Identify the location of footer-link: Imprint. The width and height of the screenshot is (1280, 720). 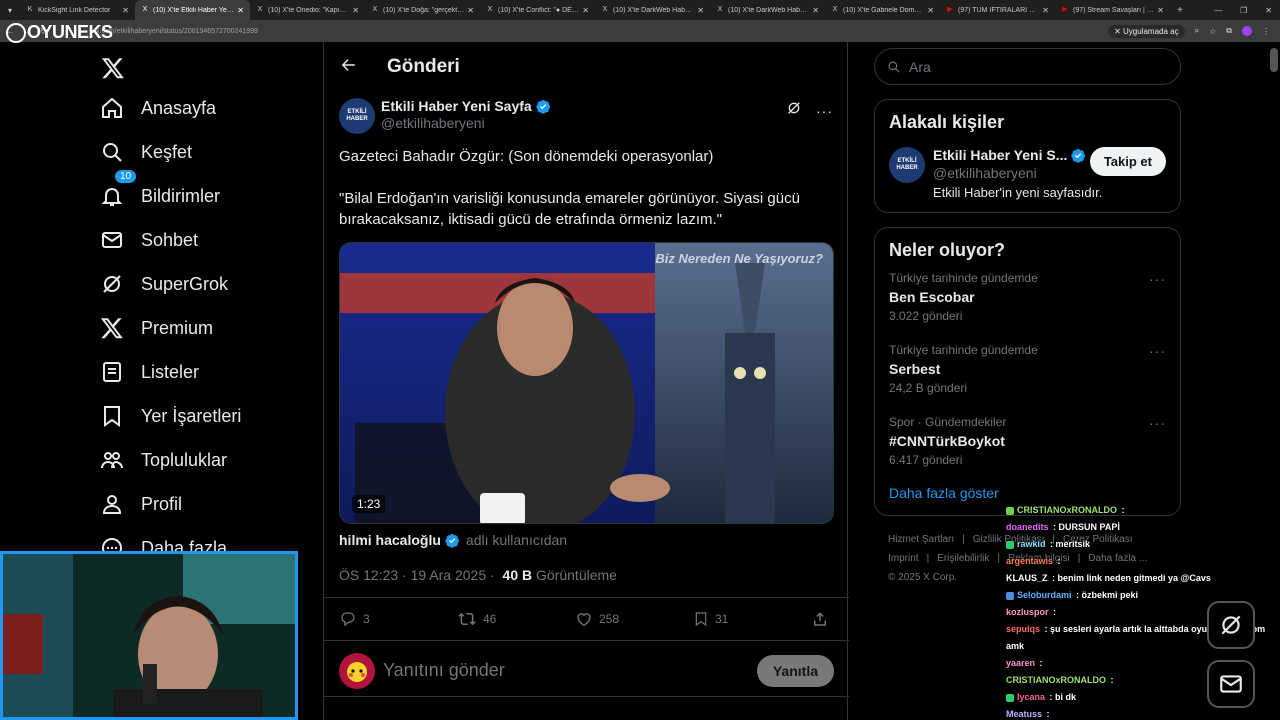
(903, 558).